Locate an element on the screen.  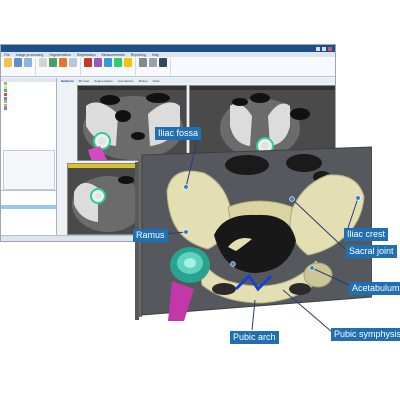
point-iliac-fossa is located at coordinates (186, 187).